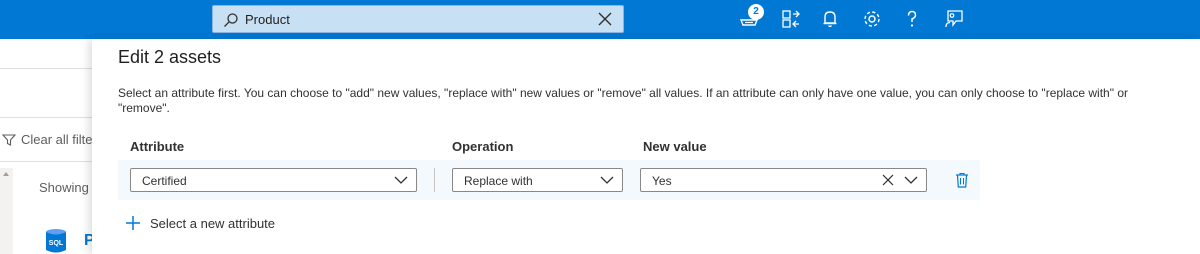  Describe the element at coordinates (872, 19) in the screenshot. I see `gear-icon` at that location.